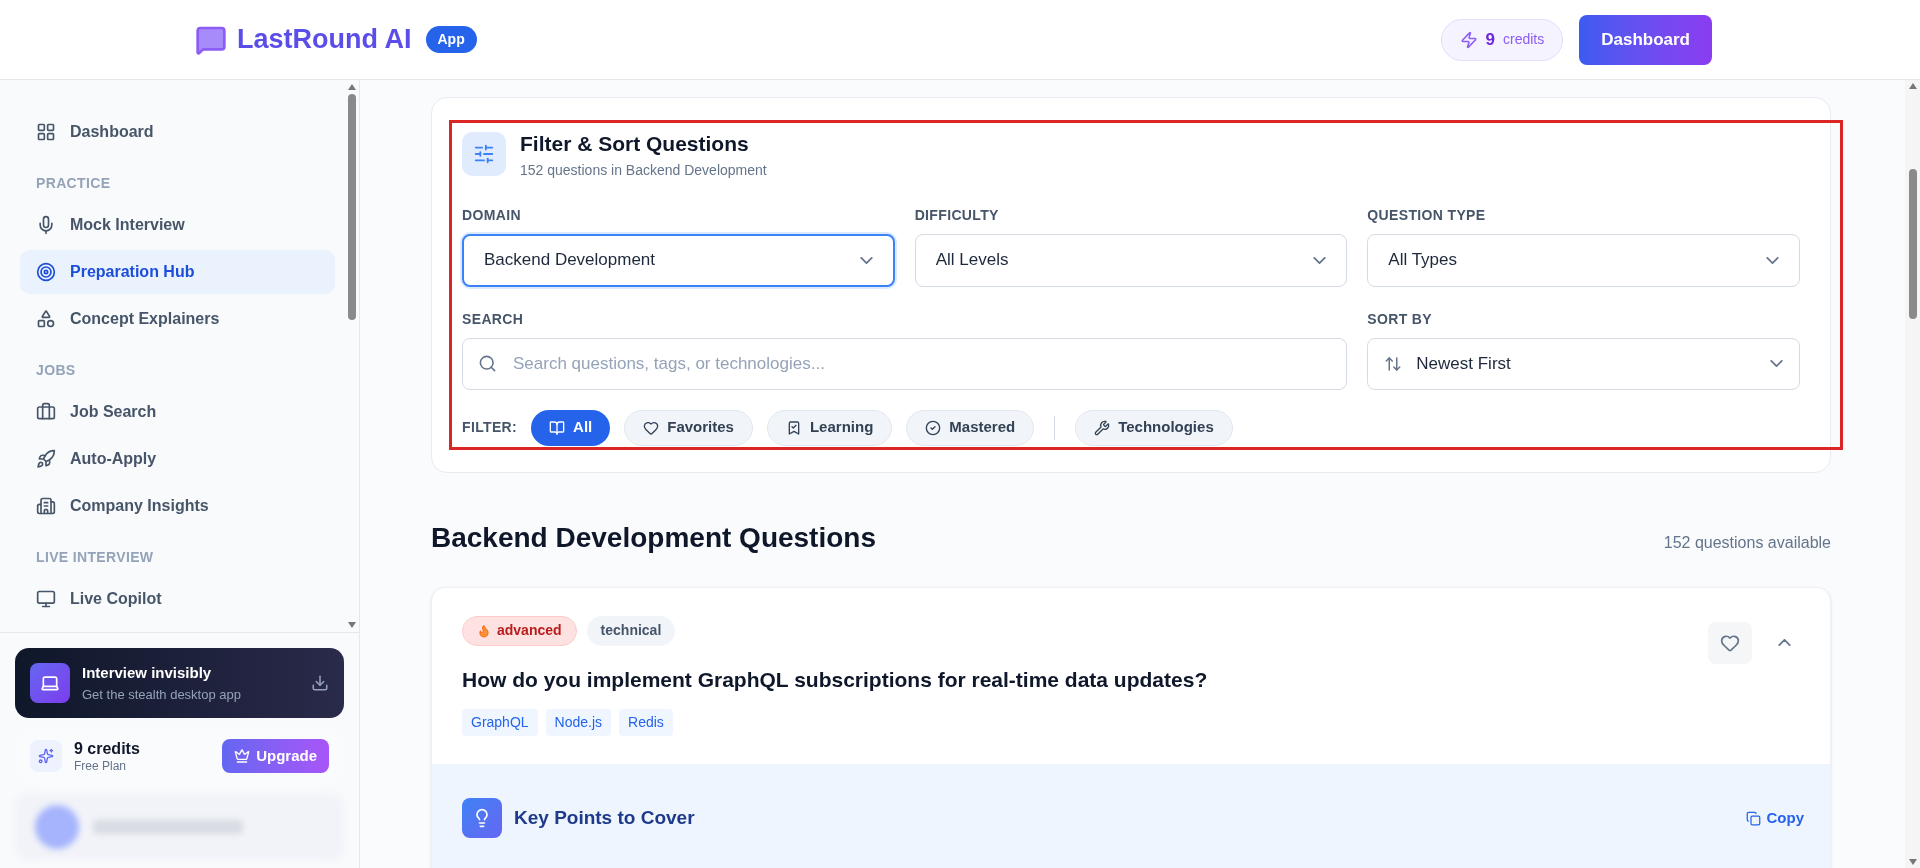 This screenshot has height=868, width=1920. What do you see at coordinates (46, 506) in the screenshot?
I see `building-icon` at bounding box center [46, 506].